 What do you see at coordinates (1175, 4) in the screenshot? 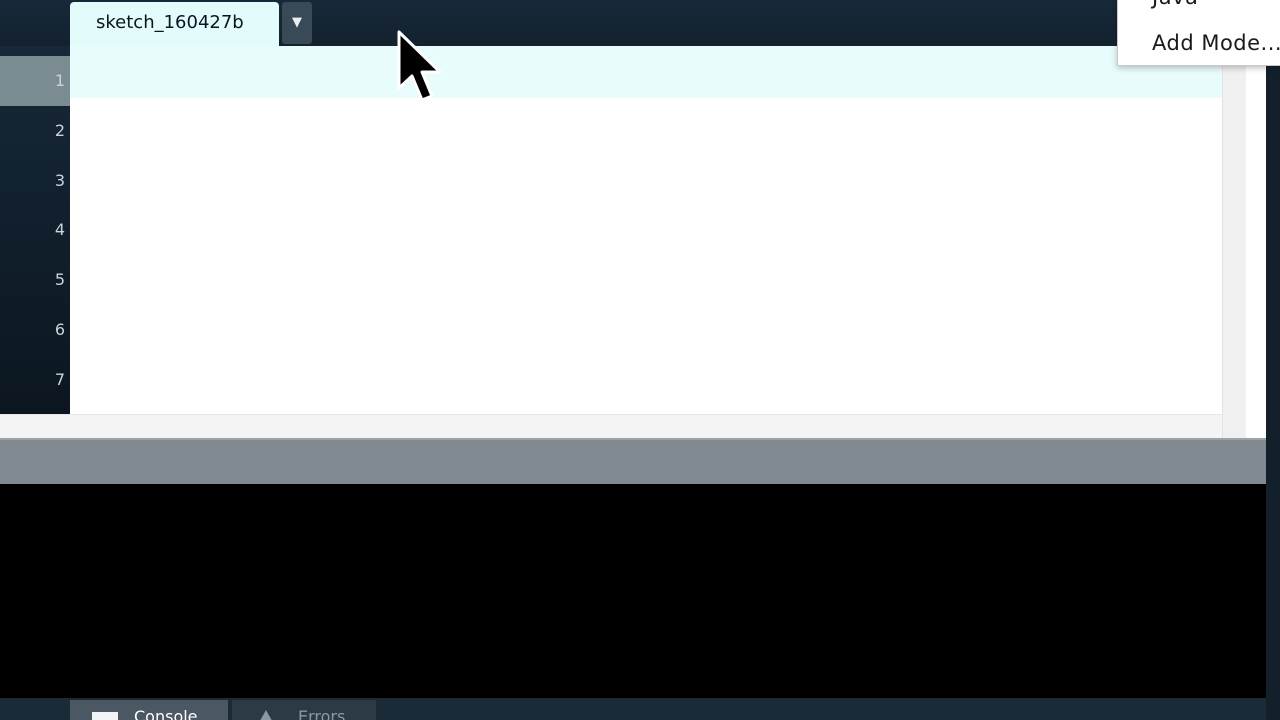
I see `menu-item-java-label: Java` at bounding box center [1175, 4].